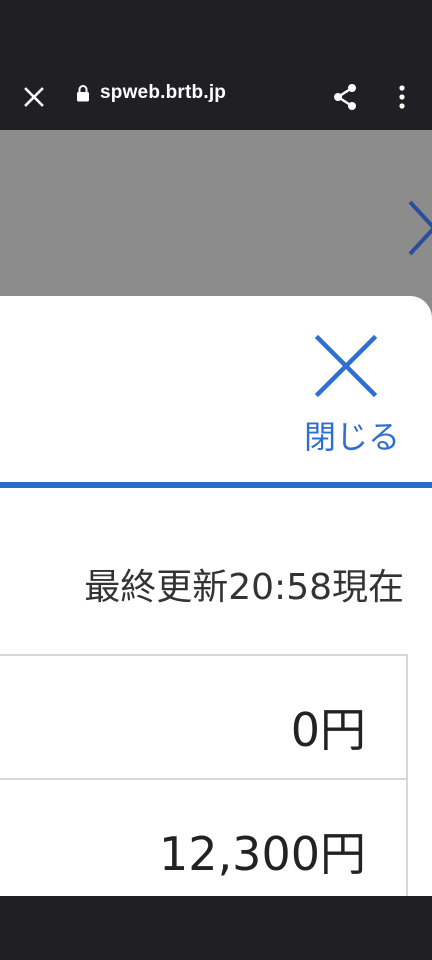 Image resolution: width=432 pixels, height=960 pixels. Describe the element at coordinates (262, 854) in the screenshot. I see `amount-value: 12,300円` at that location.